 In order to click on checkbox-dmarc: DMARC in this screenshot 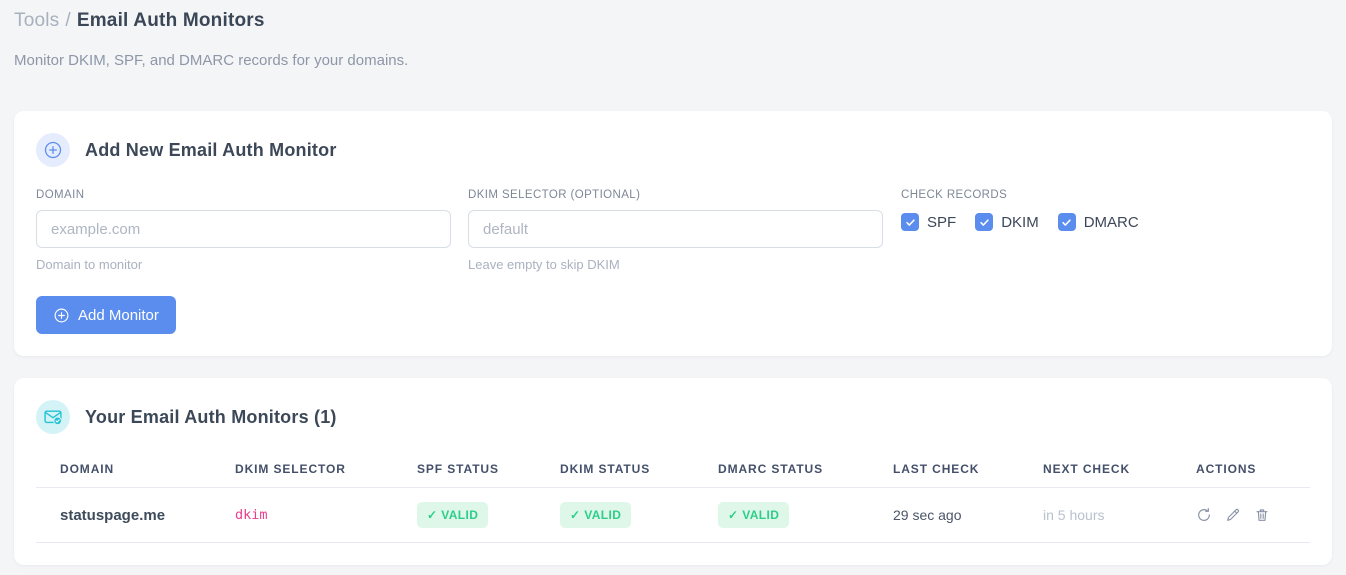, I will do `click(1098, 222)`.